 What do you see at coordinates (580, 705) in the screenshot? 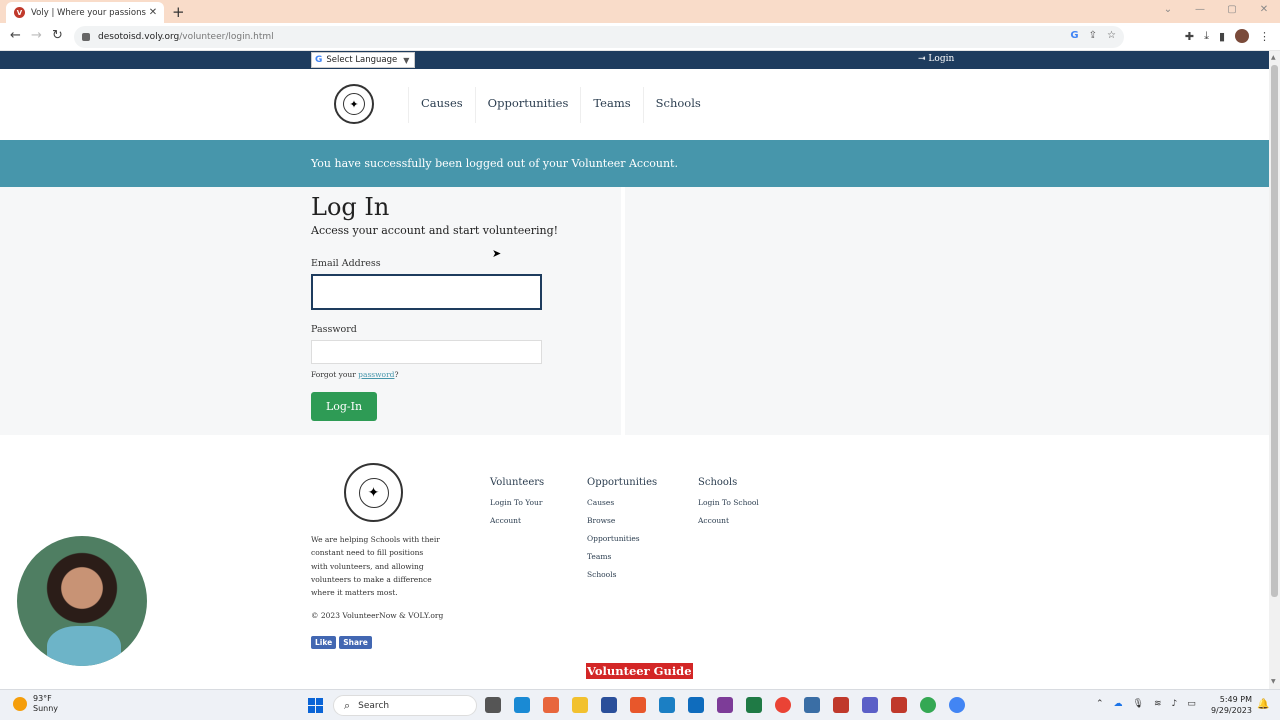
I see `file-explorer-icon` at bounding box center [580, 705].